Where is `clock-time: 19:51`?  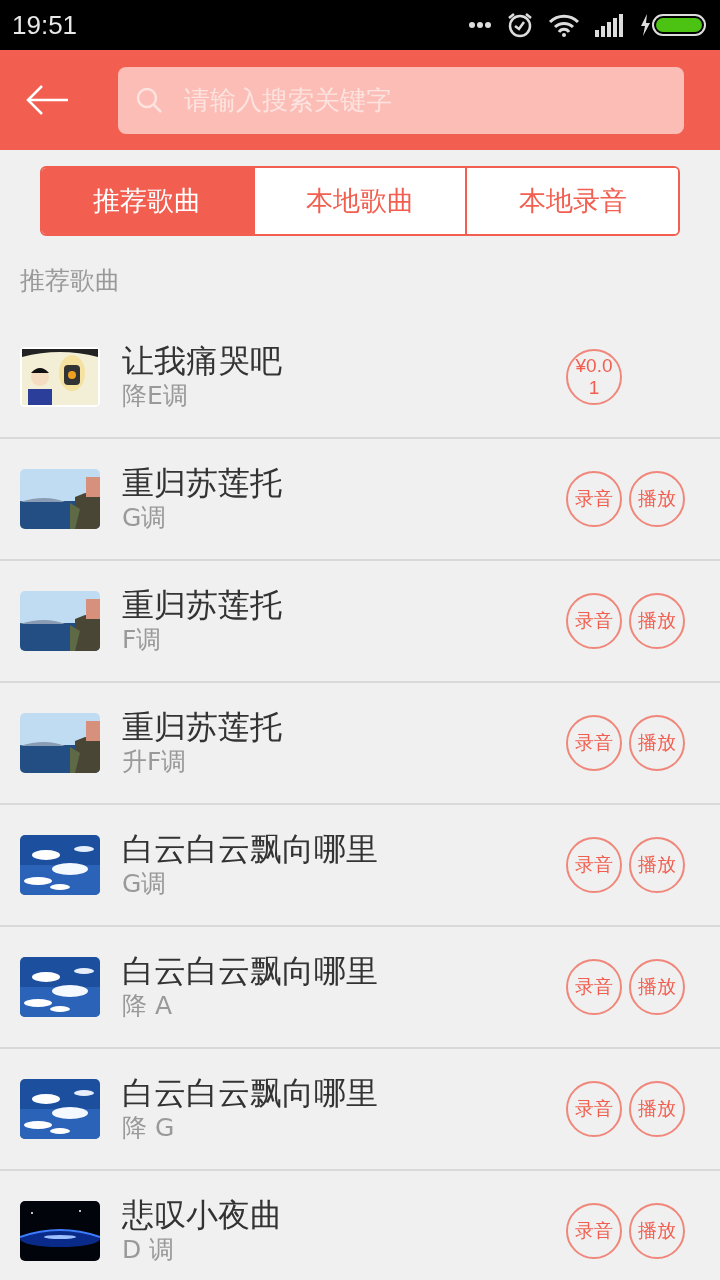 clock-time: 19:51 is located at coordinates (45, 25).